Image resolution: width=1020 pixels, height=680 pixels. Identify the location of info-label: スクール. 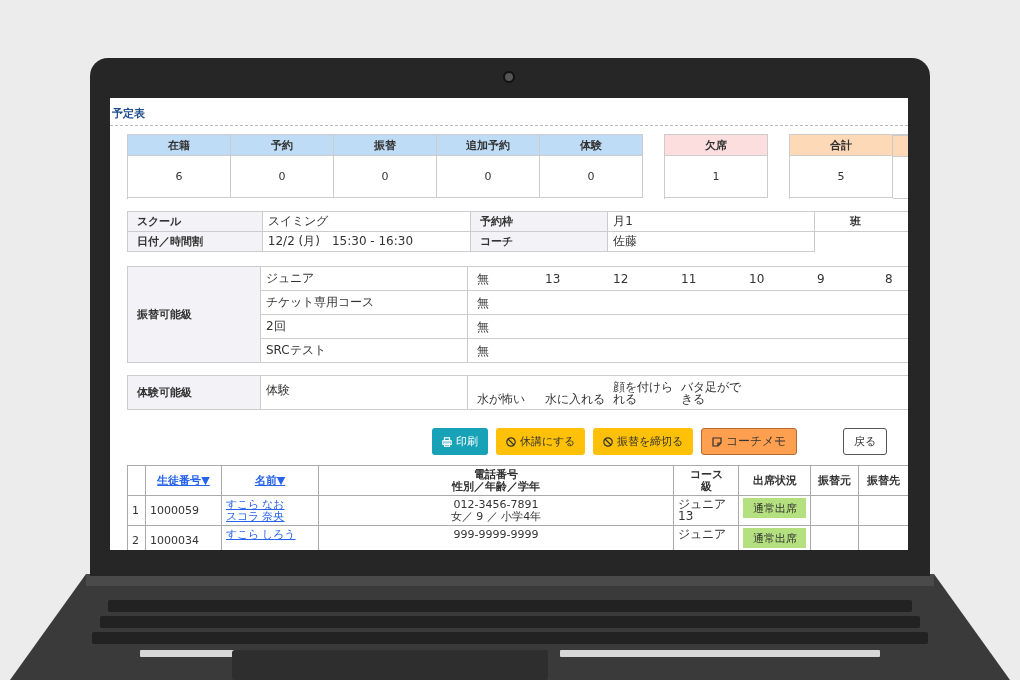
(195, 221).